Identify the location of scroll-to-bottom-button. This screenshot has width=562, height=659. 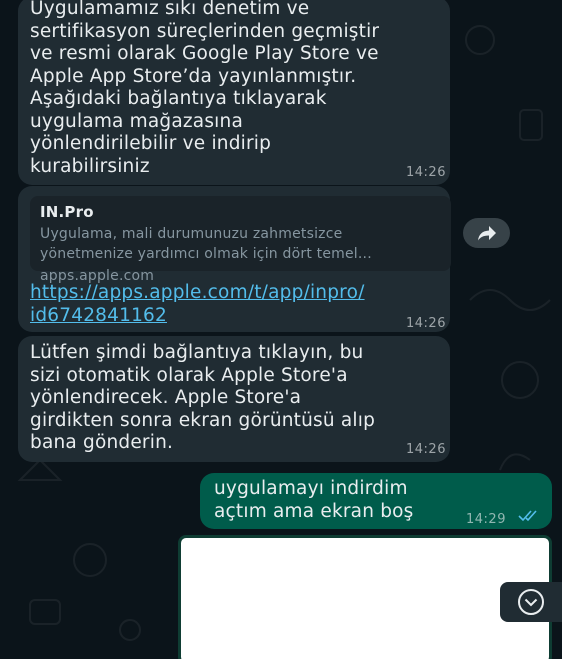
(531, 602).